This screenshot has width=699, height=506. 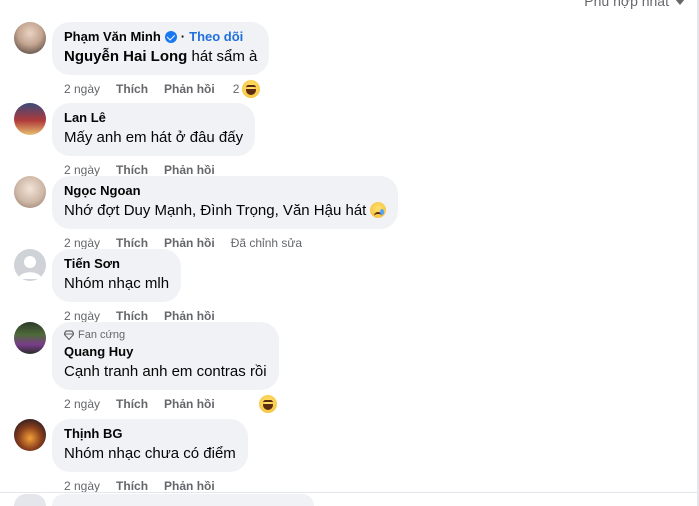 I want to click on comment-text-rest: hát sẩm à, so click(x=222, y=56).